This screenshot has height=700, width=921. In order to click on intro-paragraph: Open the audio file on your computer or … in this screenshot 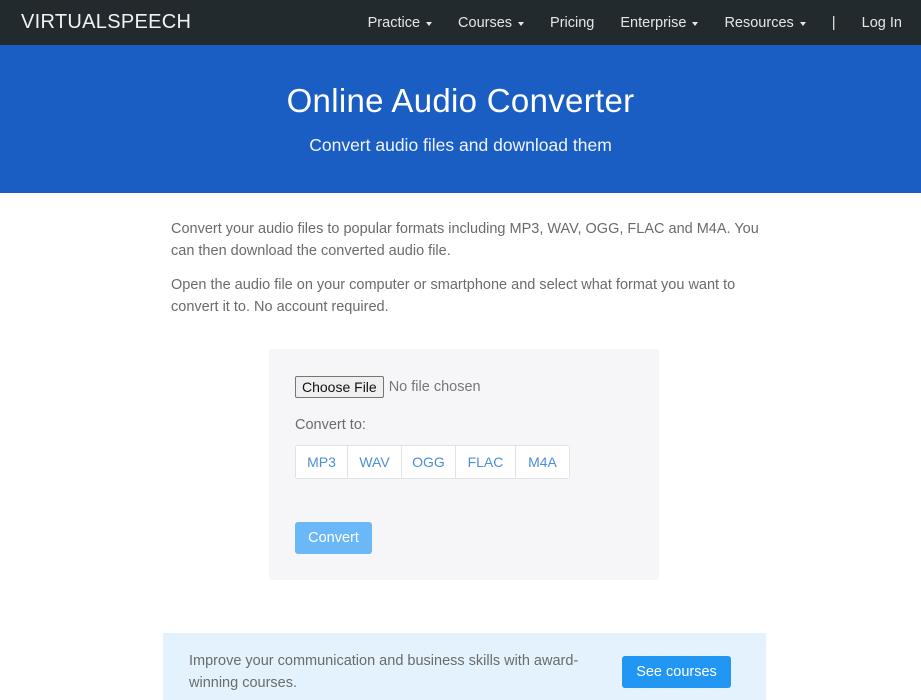, I will do `click(453, 296)`.